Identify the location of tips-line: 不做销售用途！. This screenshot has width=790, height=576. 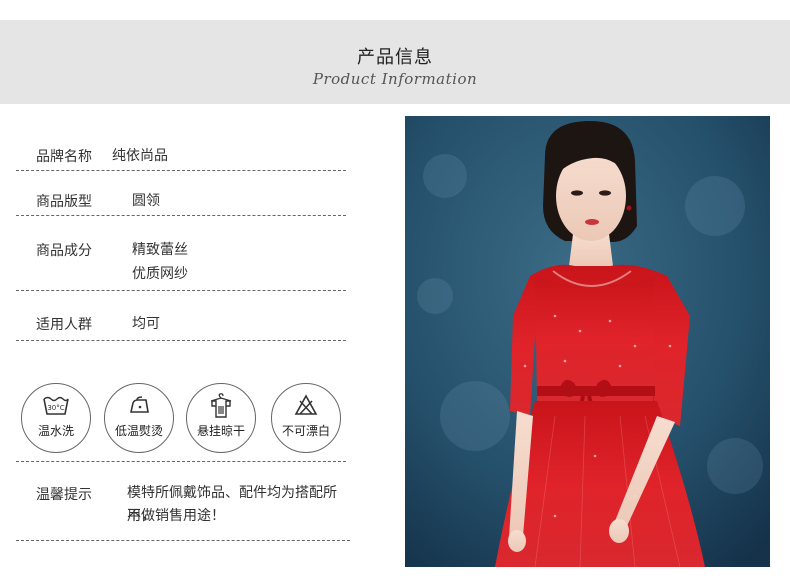
(176, 516).